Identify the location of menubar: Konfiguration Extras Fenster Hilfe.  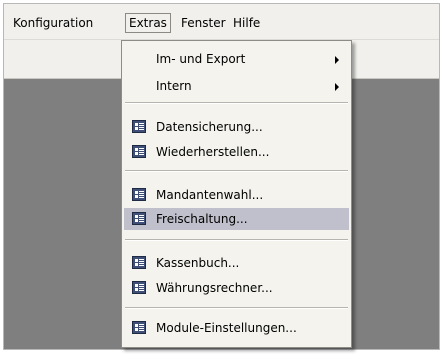
(221, 22).